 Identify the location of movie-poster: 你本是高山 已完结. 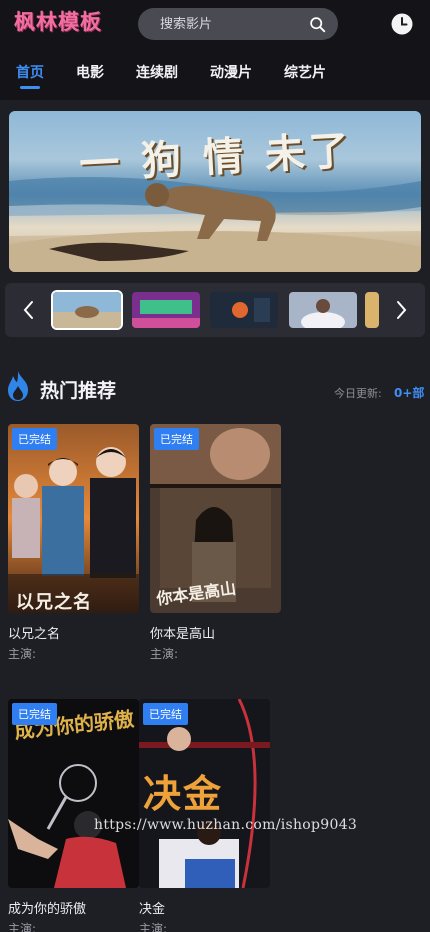
(215, 518).